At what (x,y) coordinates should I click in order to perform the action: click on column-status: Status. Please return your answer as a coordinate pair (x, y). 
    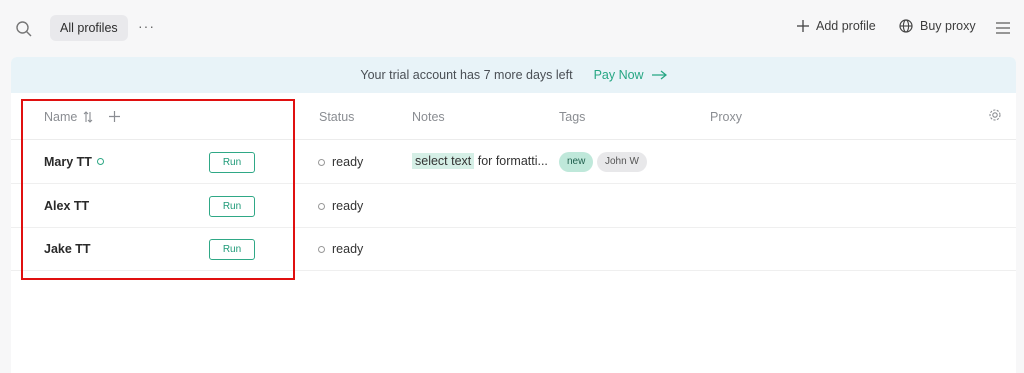
    Looking at the image, I should click on (336, 117).